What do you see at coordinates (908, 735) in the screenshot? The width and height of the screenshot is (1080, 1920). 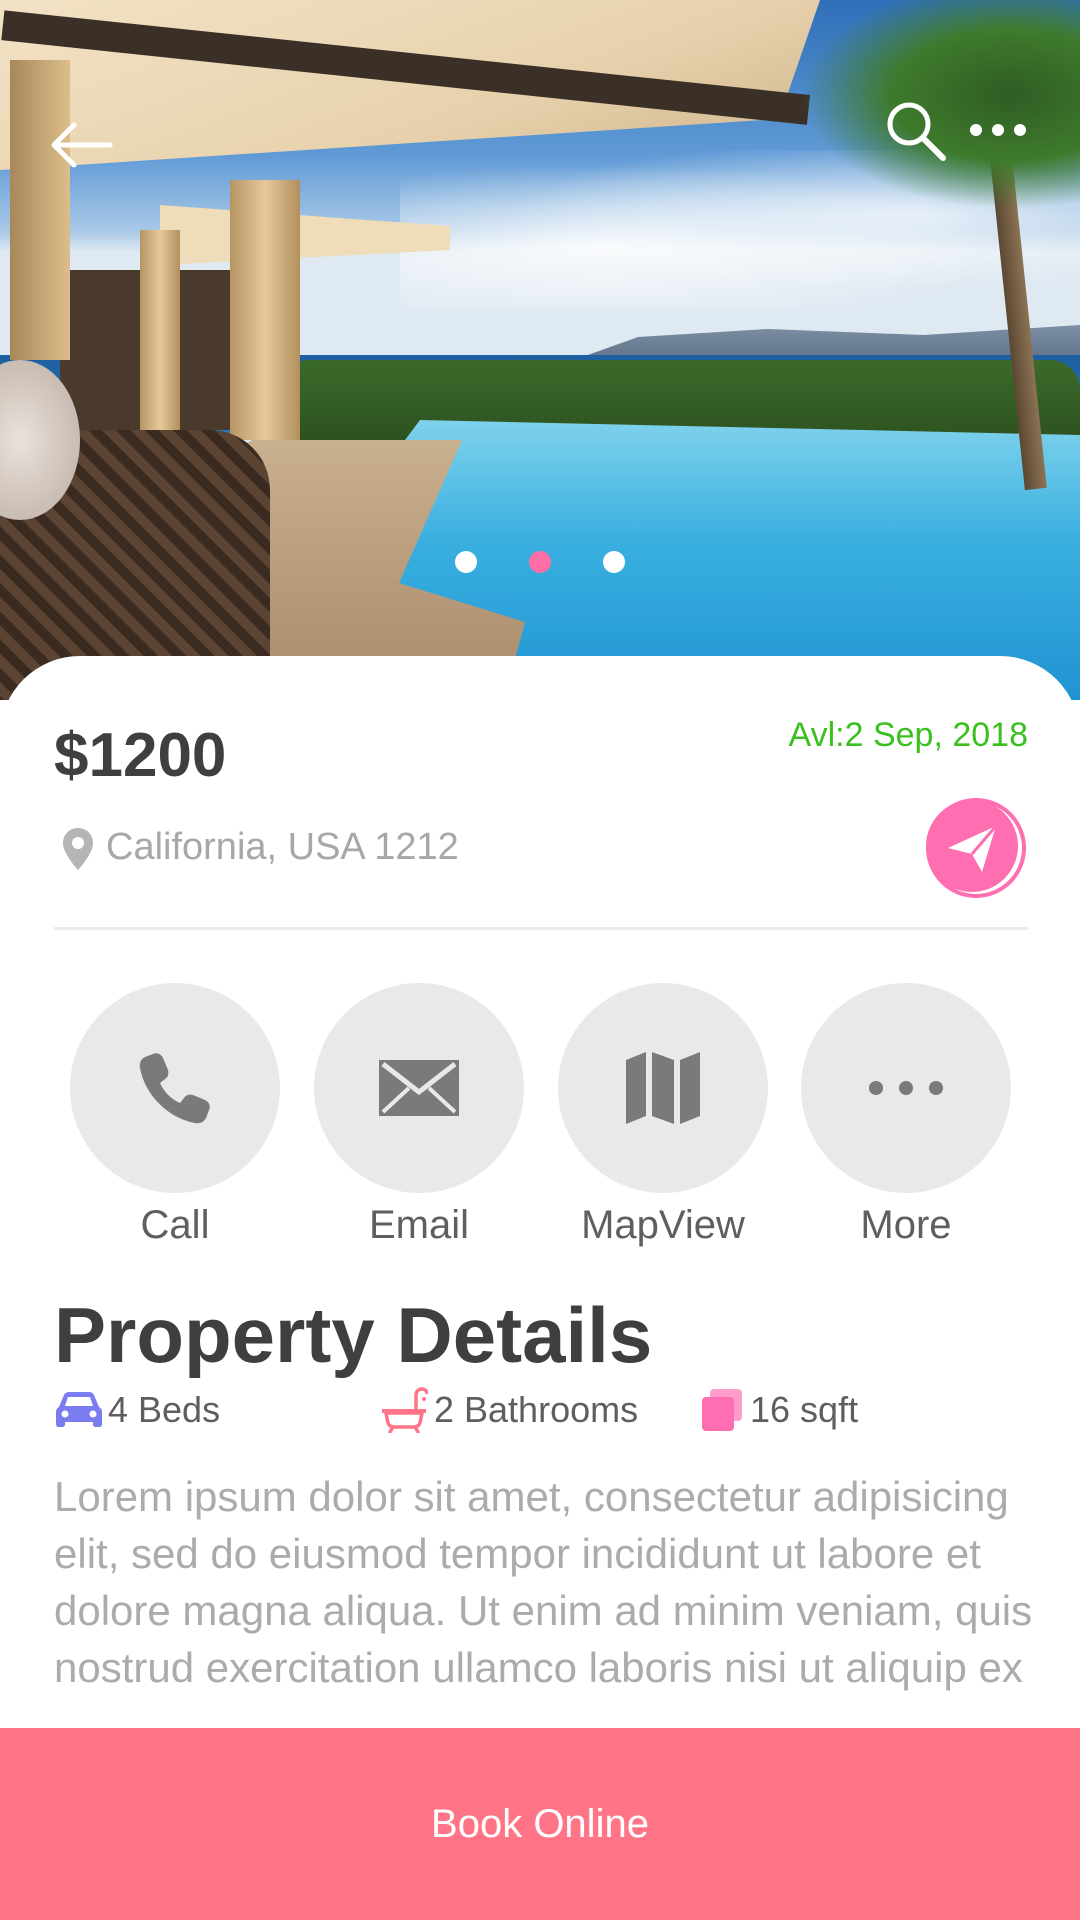 I see `availability-date: Avl:2 Sep, 2018` at bounding box center [908, 735].